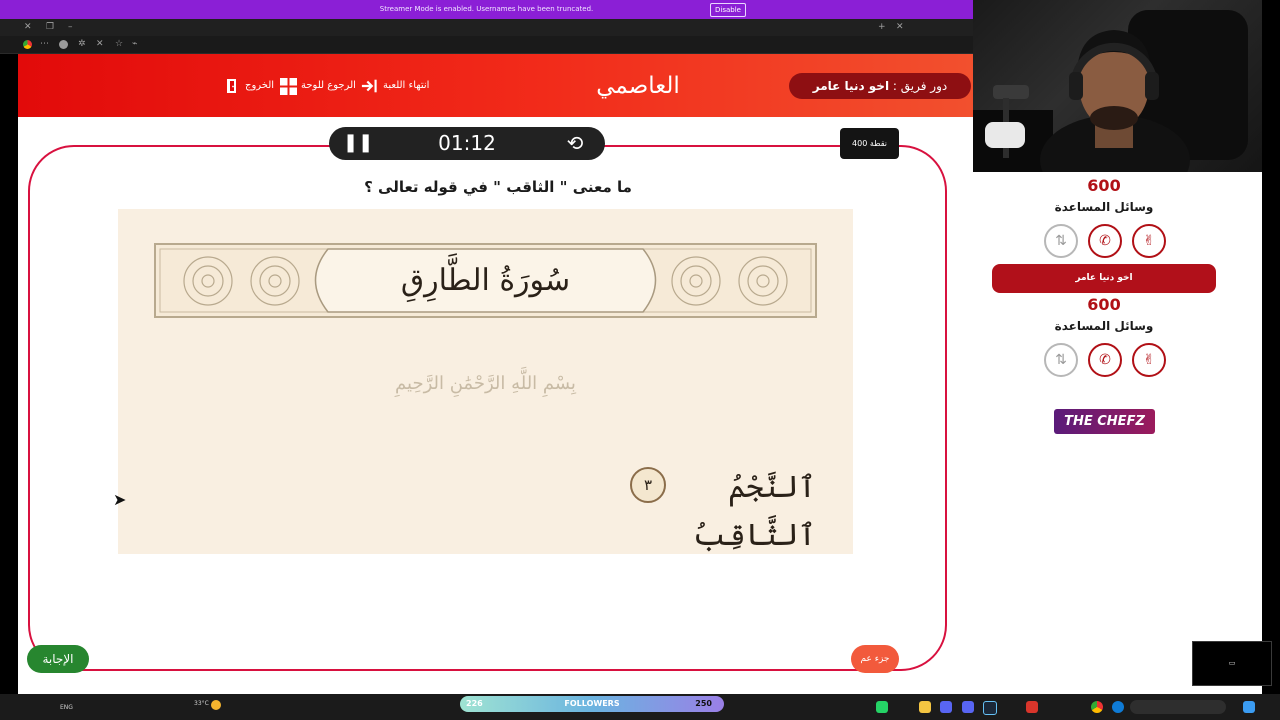 This screenshot has height=720, width=1280. What do you see at coordinates (50, 27) in the screenshot?
I see `restore-icon: ❐` at bounding box center [50, 27].